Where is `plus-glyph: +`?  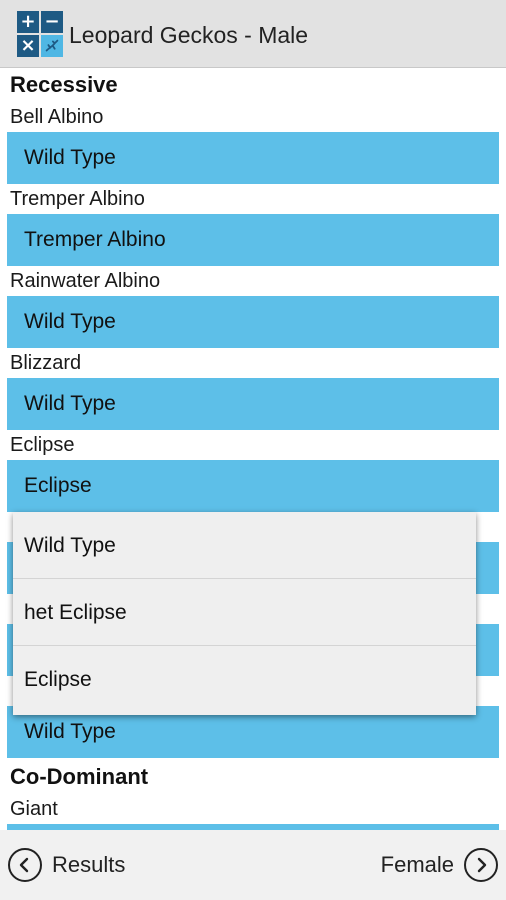 plus-glyph: + is located at coordinates (28, 22).